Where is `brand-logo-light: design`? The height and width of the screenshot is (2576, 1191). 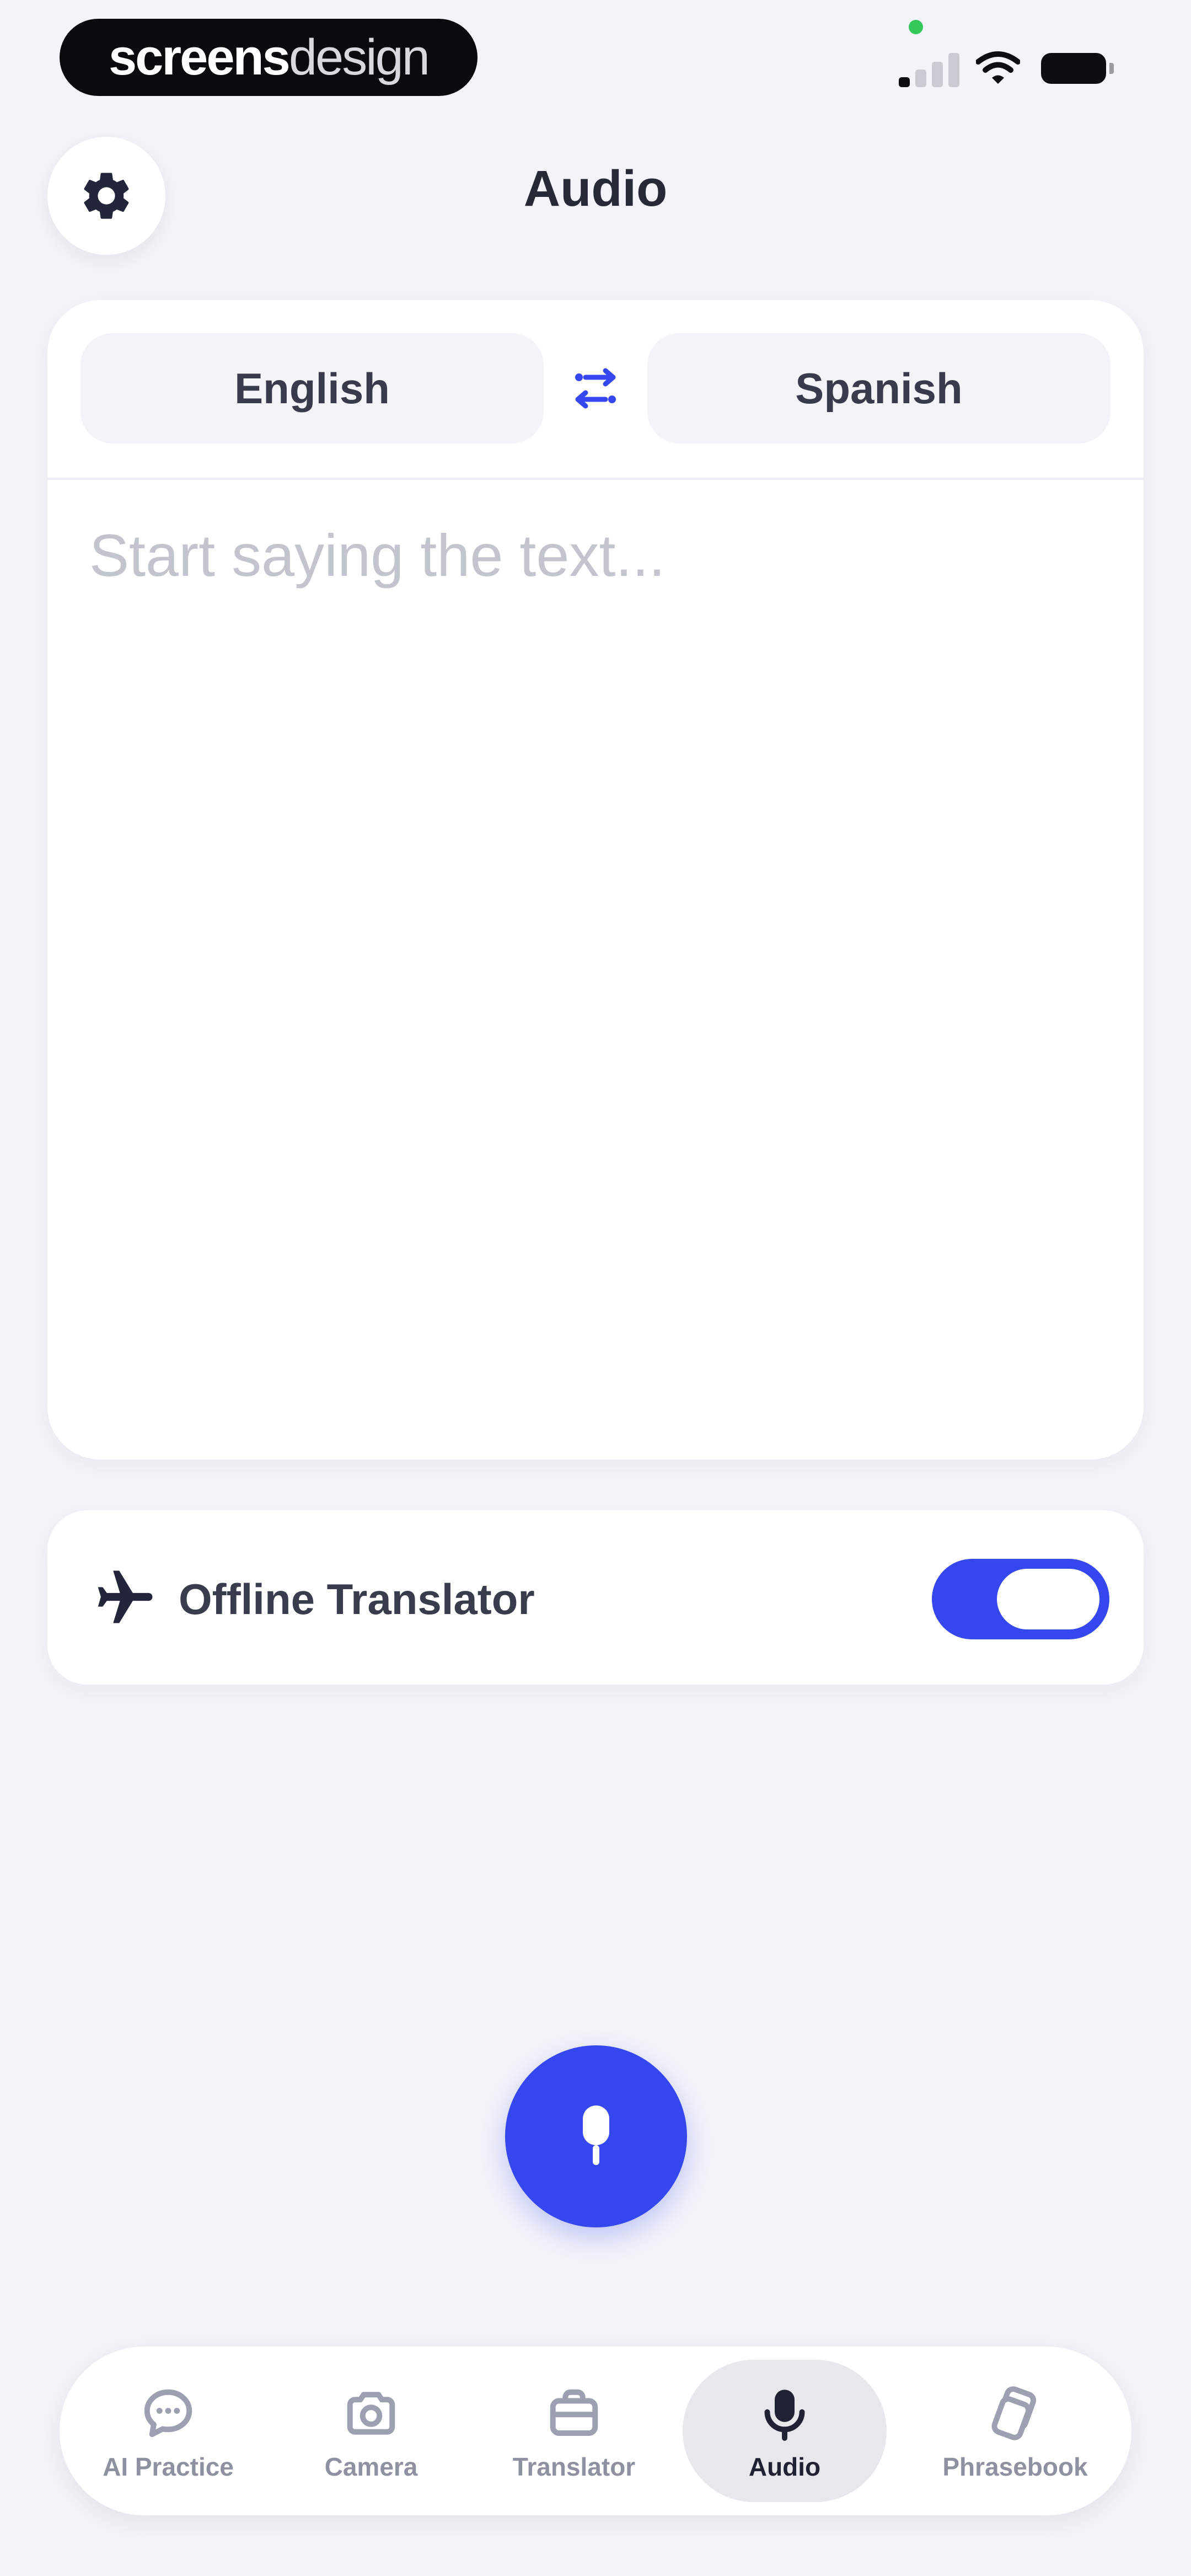 brand-logo-light: design is located at coordinates (359, 57).